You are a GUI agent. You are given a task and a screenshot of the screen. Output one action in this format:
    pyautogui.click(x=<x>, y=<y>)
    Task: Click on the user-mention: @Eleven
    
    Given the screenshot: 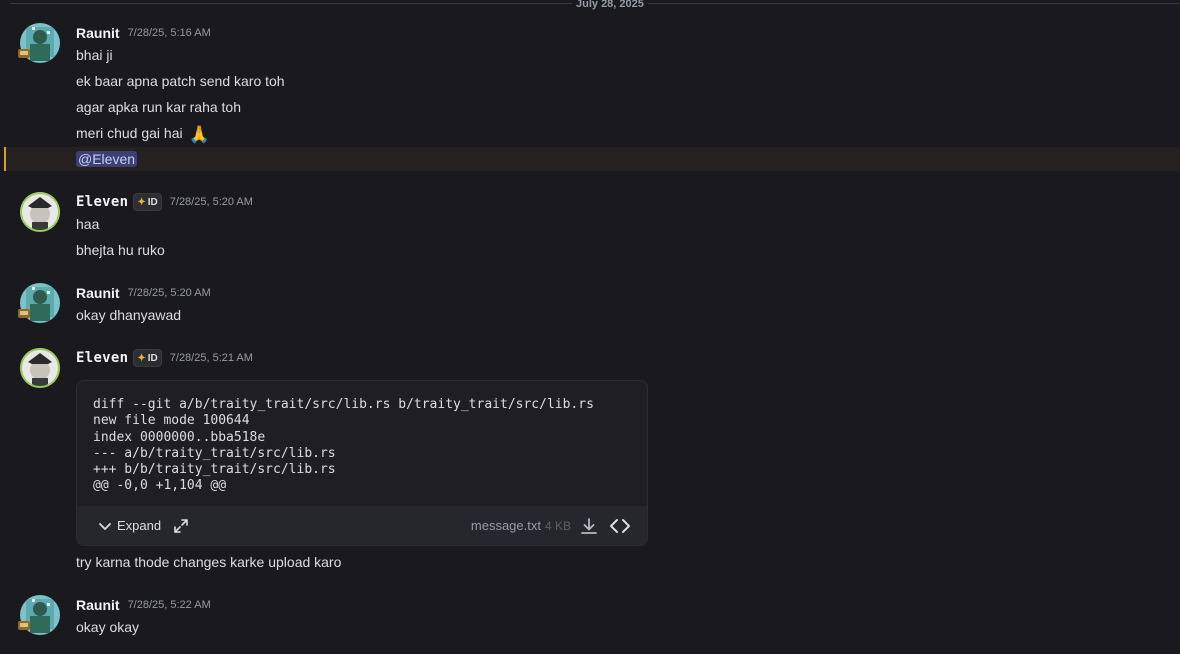 What is the action you would take?
    pyautogui.click(x=107, y=159)
    